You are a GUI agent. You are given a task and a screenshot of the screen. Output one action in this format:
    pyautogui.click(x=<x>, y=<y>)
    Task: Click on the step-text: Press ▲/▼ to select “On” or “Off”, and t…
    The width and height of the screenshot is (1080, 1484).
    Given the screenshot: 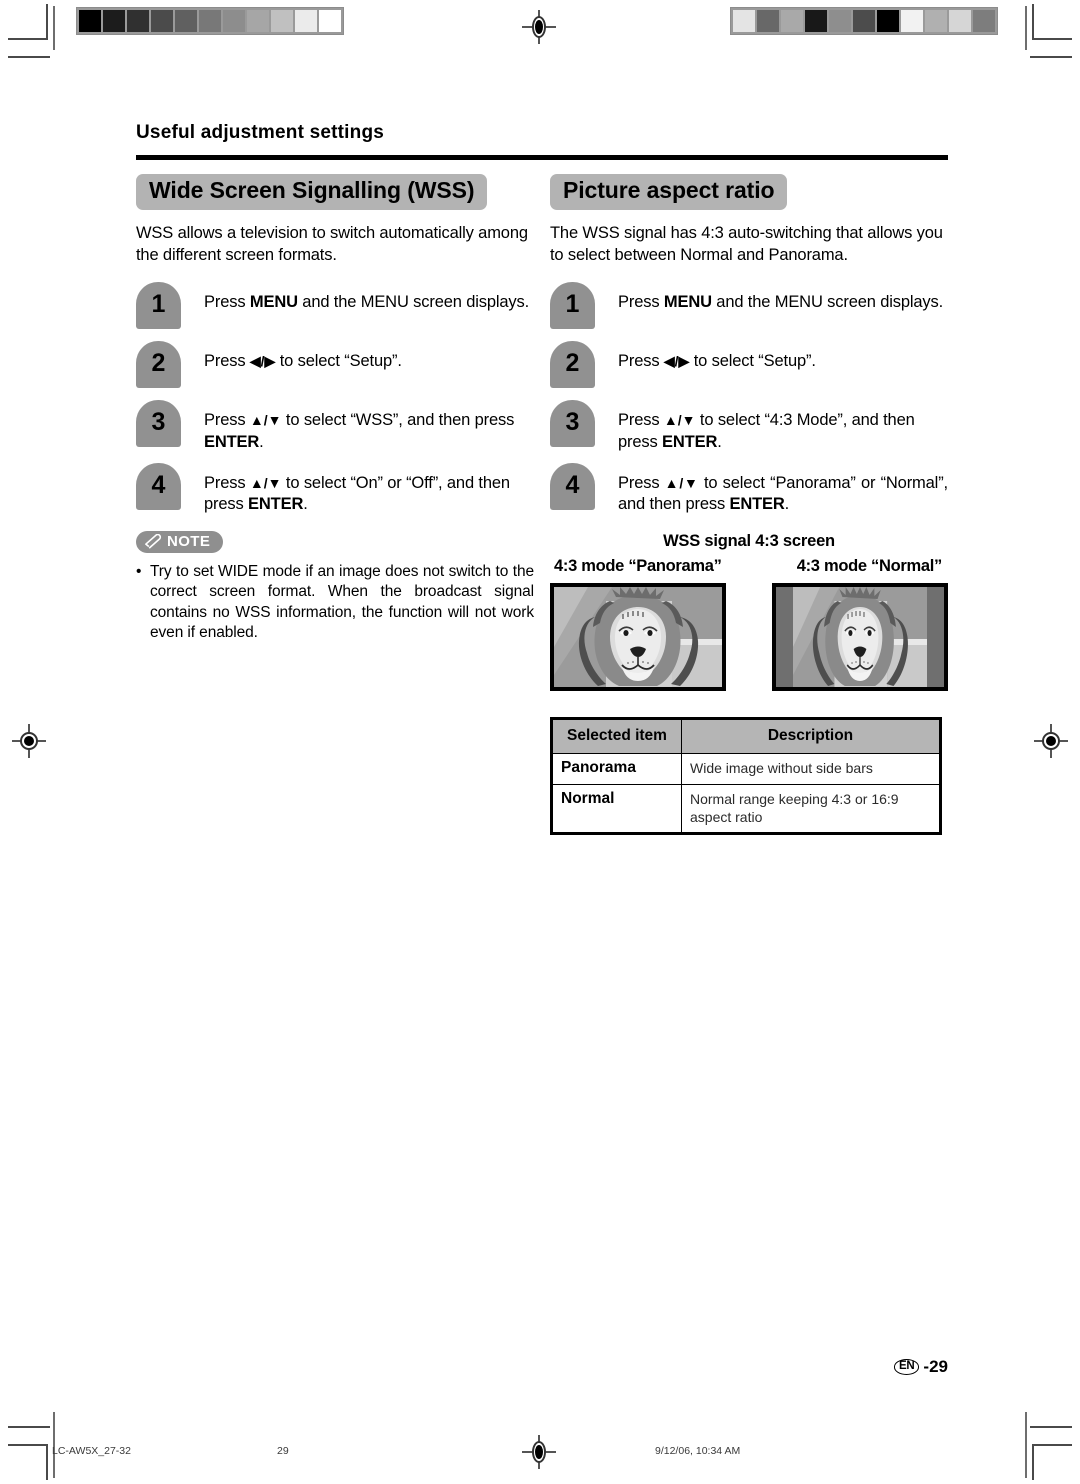 What is the action you would take?
    pyautogui.click(x=369, y=490)
    